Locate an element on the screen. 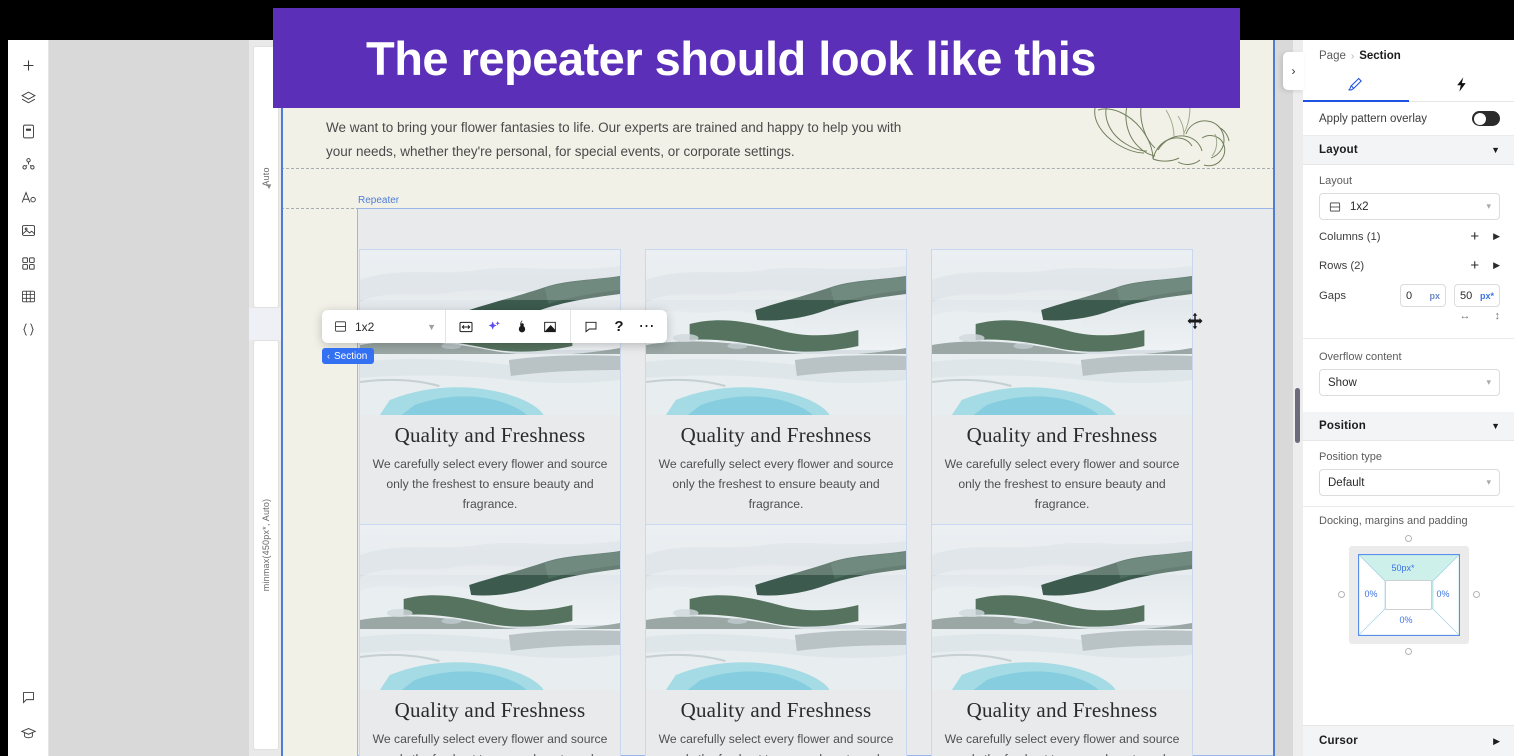 The width and height of the screenshot is (1514, 756). toolbar-layout-selector: 1x2 ▼ is located at coordinates (384, 326).